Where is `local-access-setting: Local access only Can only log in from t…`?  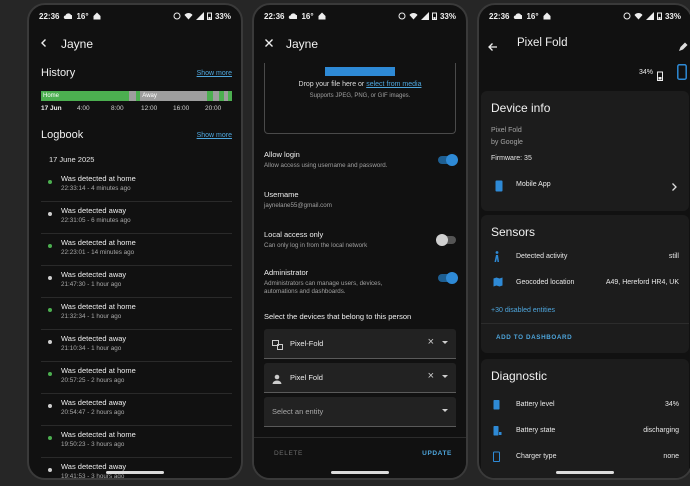
local-access-setting: Local access only Can only log in from t… is located at coordinates (360, 240).